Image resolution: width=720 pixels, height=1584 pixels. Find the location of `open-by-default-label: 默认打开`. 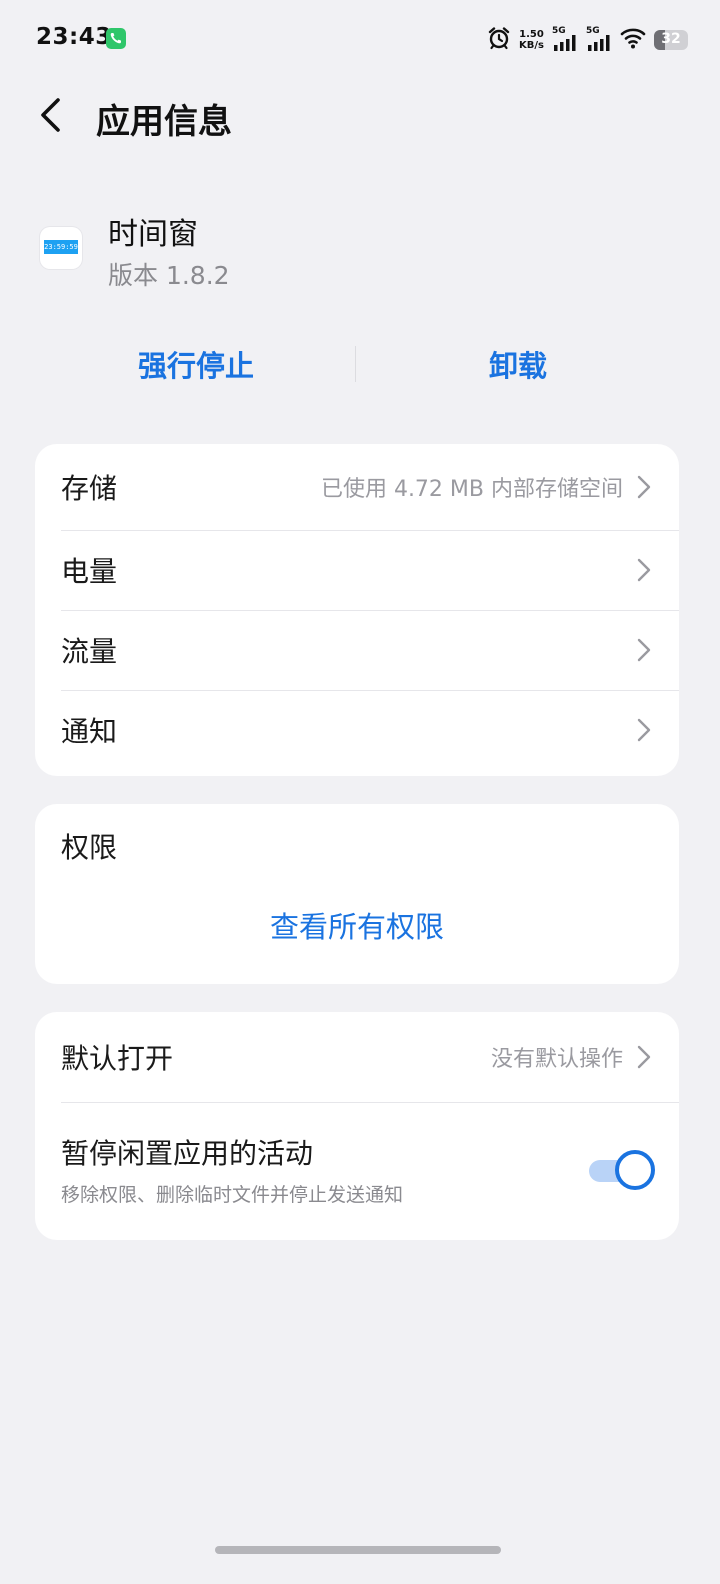

open-by-default-label: 默认打开 is located at coordinates (117, 1058).